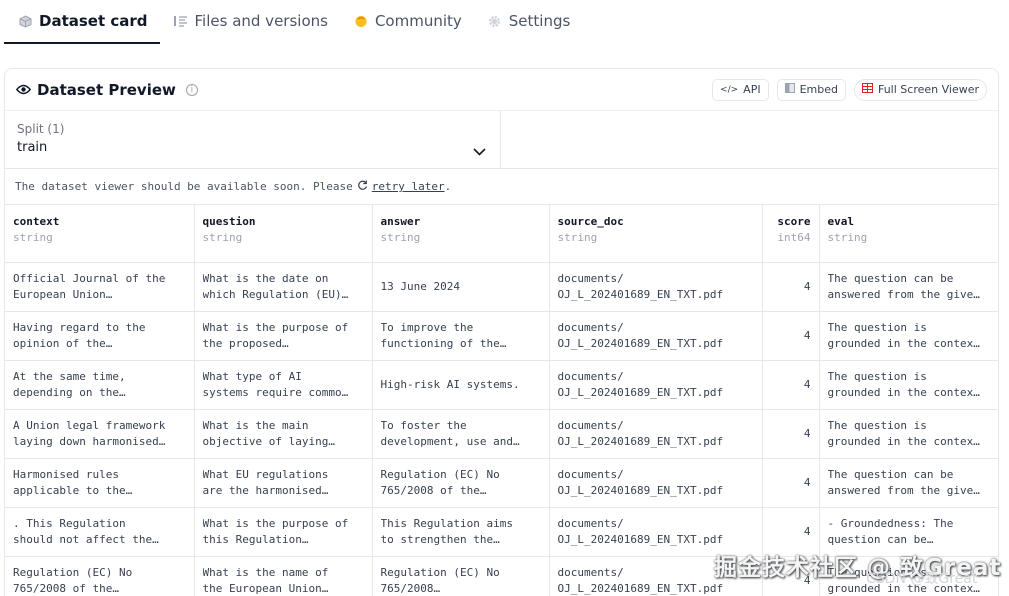 This screenshot has height=596, width=1009. I want to click on gear-icon, so click(495, 21).